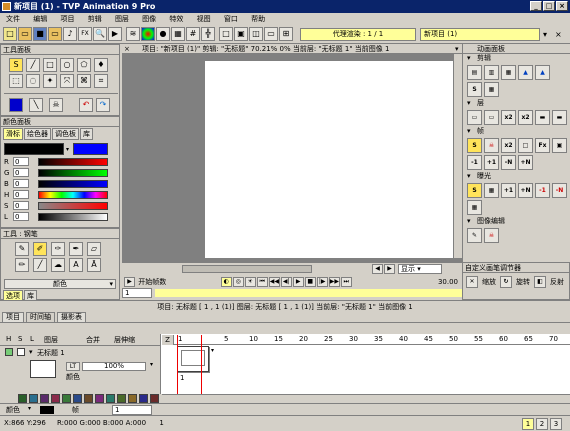 The image size is (570, 431). Describe the element at coordinates (298, 282) in the screenshot. I see `play-button-icon: ▶` at that location.